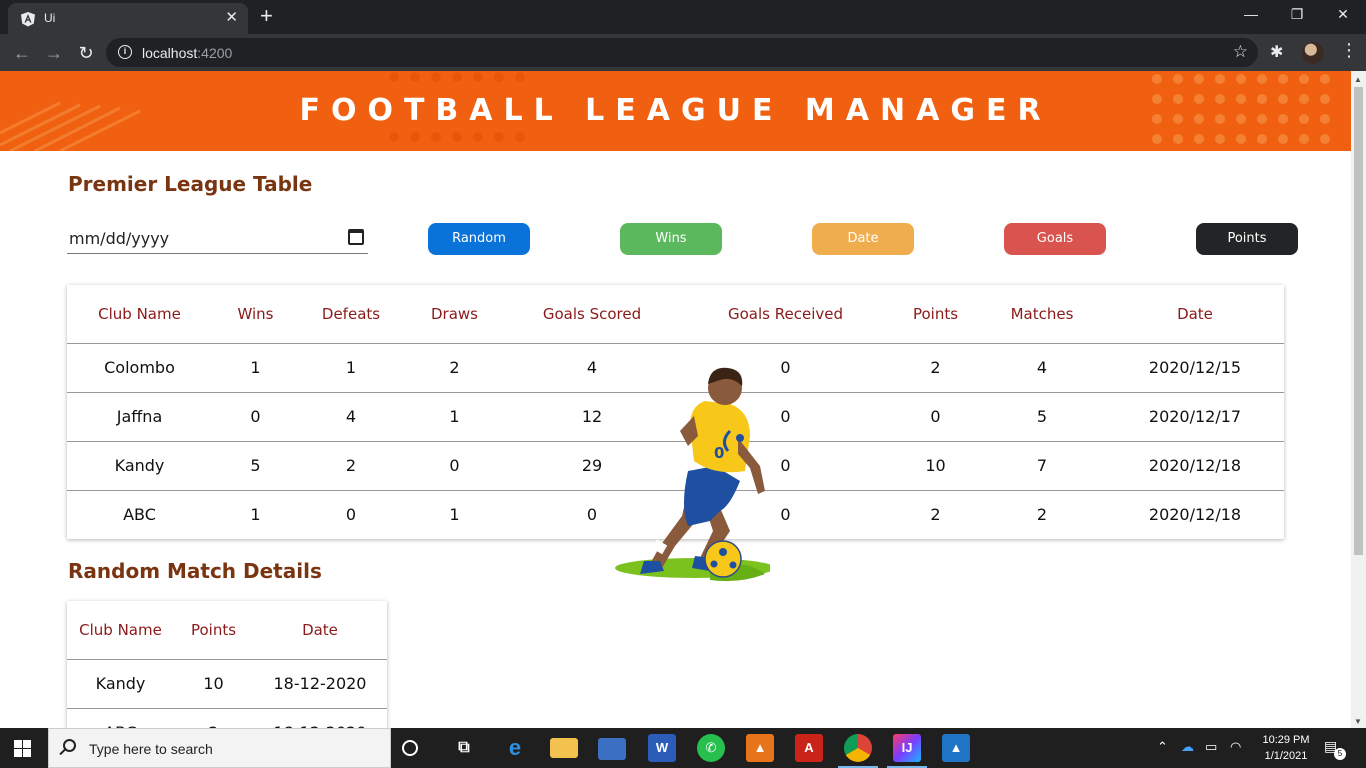  Describe the element at coordinates (187, 53) in the screenshot. I see `url-text: localhost:4200` at that location.